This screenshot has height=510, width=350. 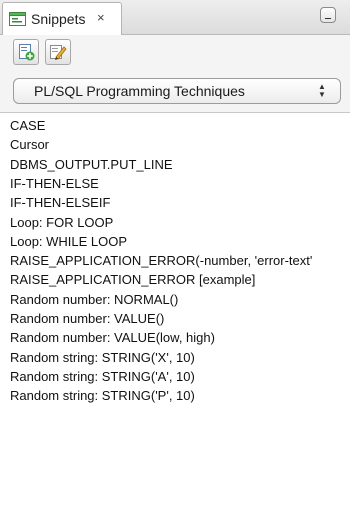 I want to click on snippet-item: RAISE_APPLICATION_ERROR [example], so click(x=132, y=279).